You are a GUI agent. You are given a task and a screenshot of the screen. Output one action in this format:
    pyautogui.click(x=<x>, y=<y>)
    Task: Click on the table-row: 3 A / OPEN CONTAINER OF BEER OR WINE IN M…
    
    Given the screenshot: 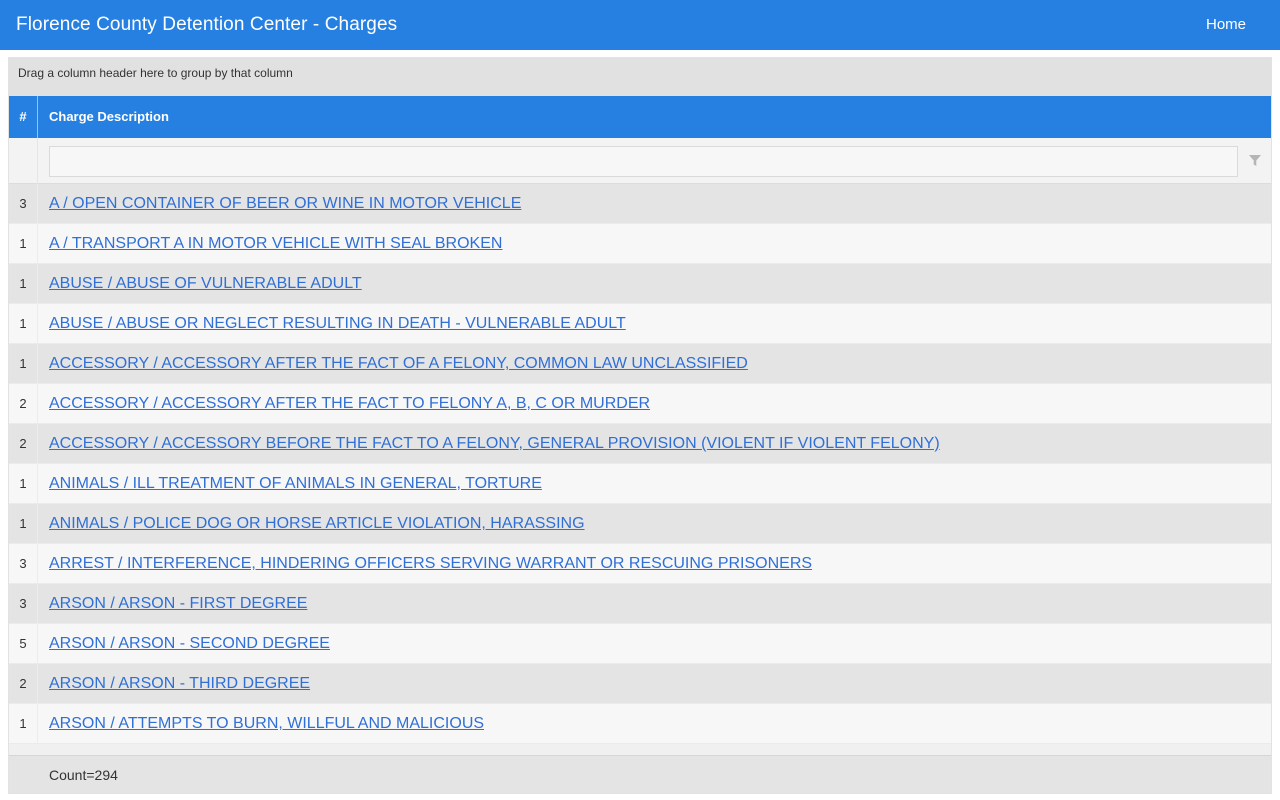 What is the action you would take?
    pyautogui.click(x=640, y=204)
    